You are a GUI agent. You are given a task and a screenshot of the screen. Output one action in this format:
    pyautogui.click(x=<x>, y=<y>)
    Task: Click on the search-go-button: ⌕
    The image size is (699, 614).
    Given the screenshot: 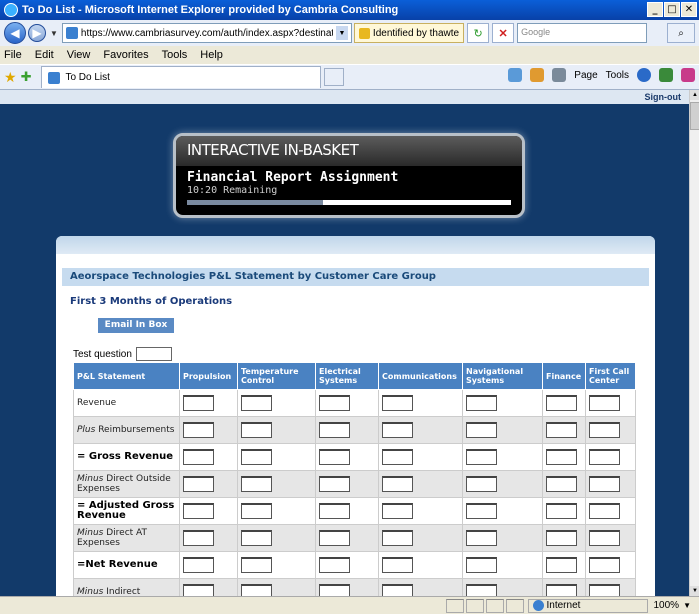 What is the action you would take?
    pyautogui.click(x=681, y=33)
    